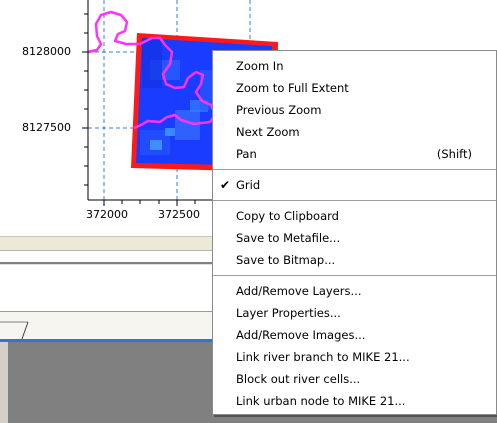 Image resolution: width=497 pixels, height=423 pixels. Describe the element at coordinates (107, 214) in the screenshot. I see `x-tick-label-1: 372000` at that location.